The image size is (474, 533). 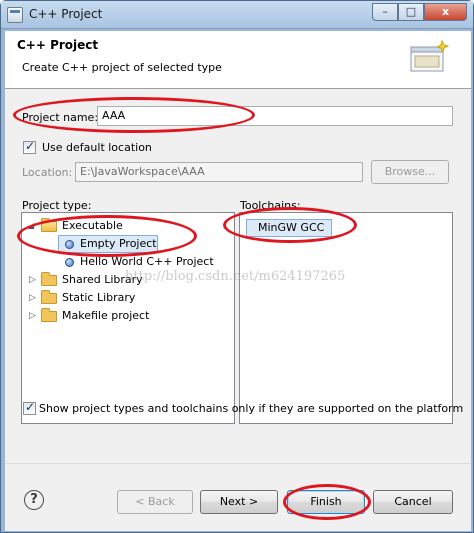 I want to click on window-controls: – □ x, so click(x=419, y=12).